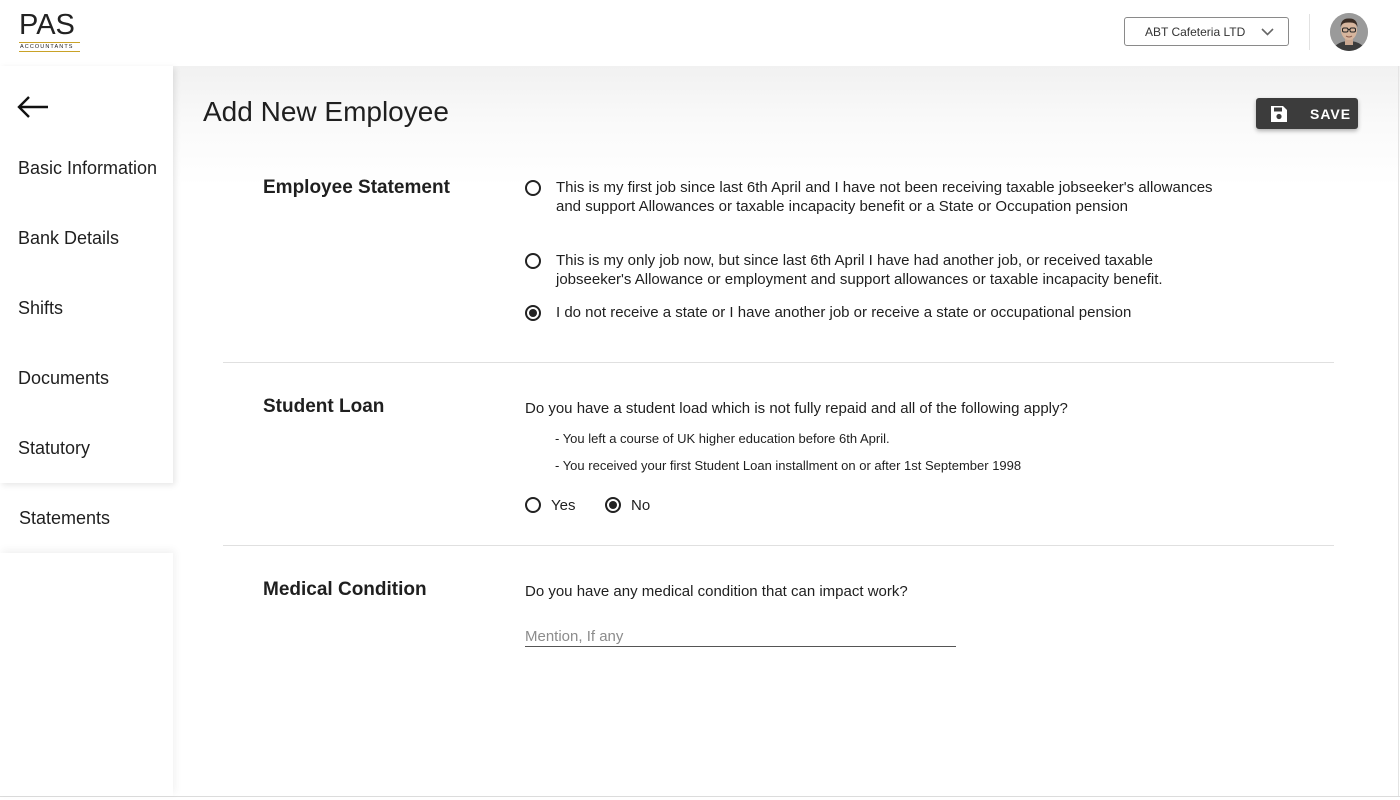 The width and height of the screenshot is (1400, 800). I want to click on student-loan-yes-label: Yes, so click(563, 505).